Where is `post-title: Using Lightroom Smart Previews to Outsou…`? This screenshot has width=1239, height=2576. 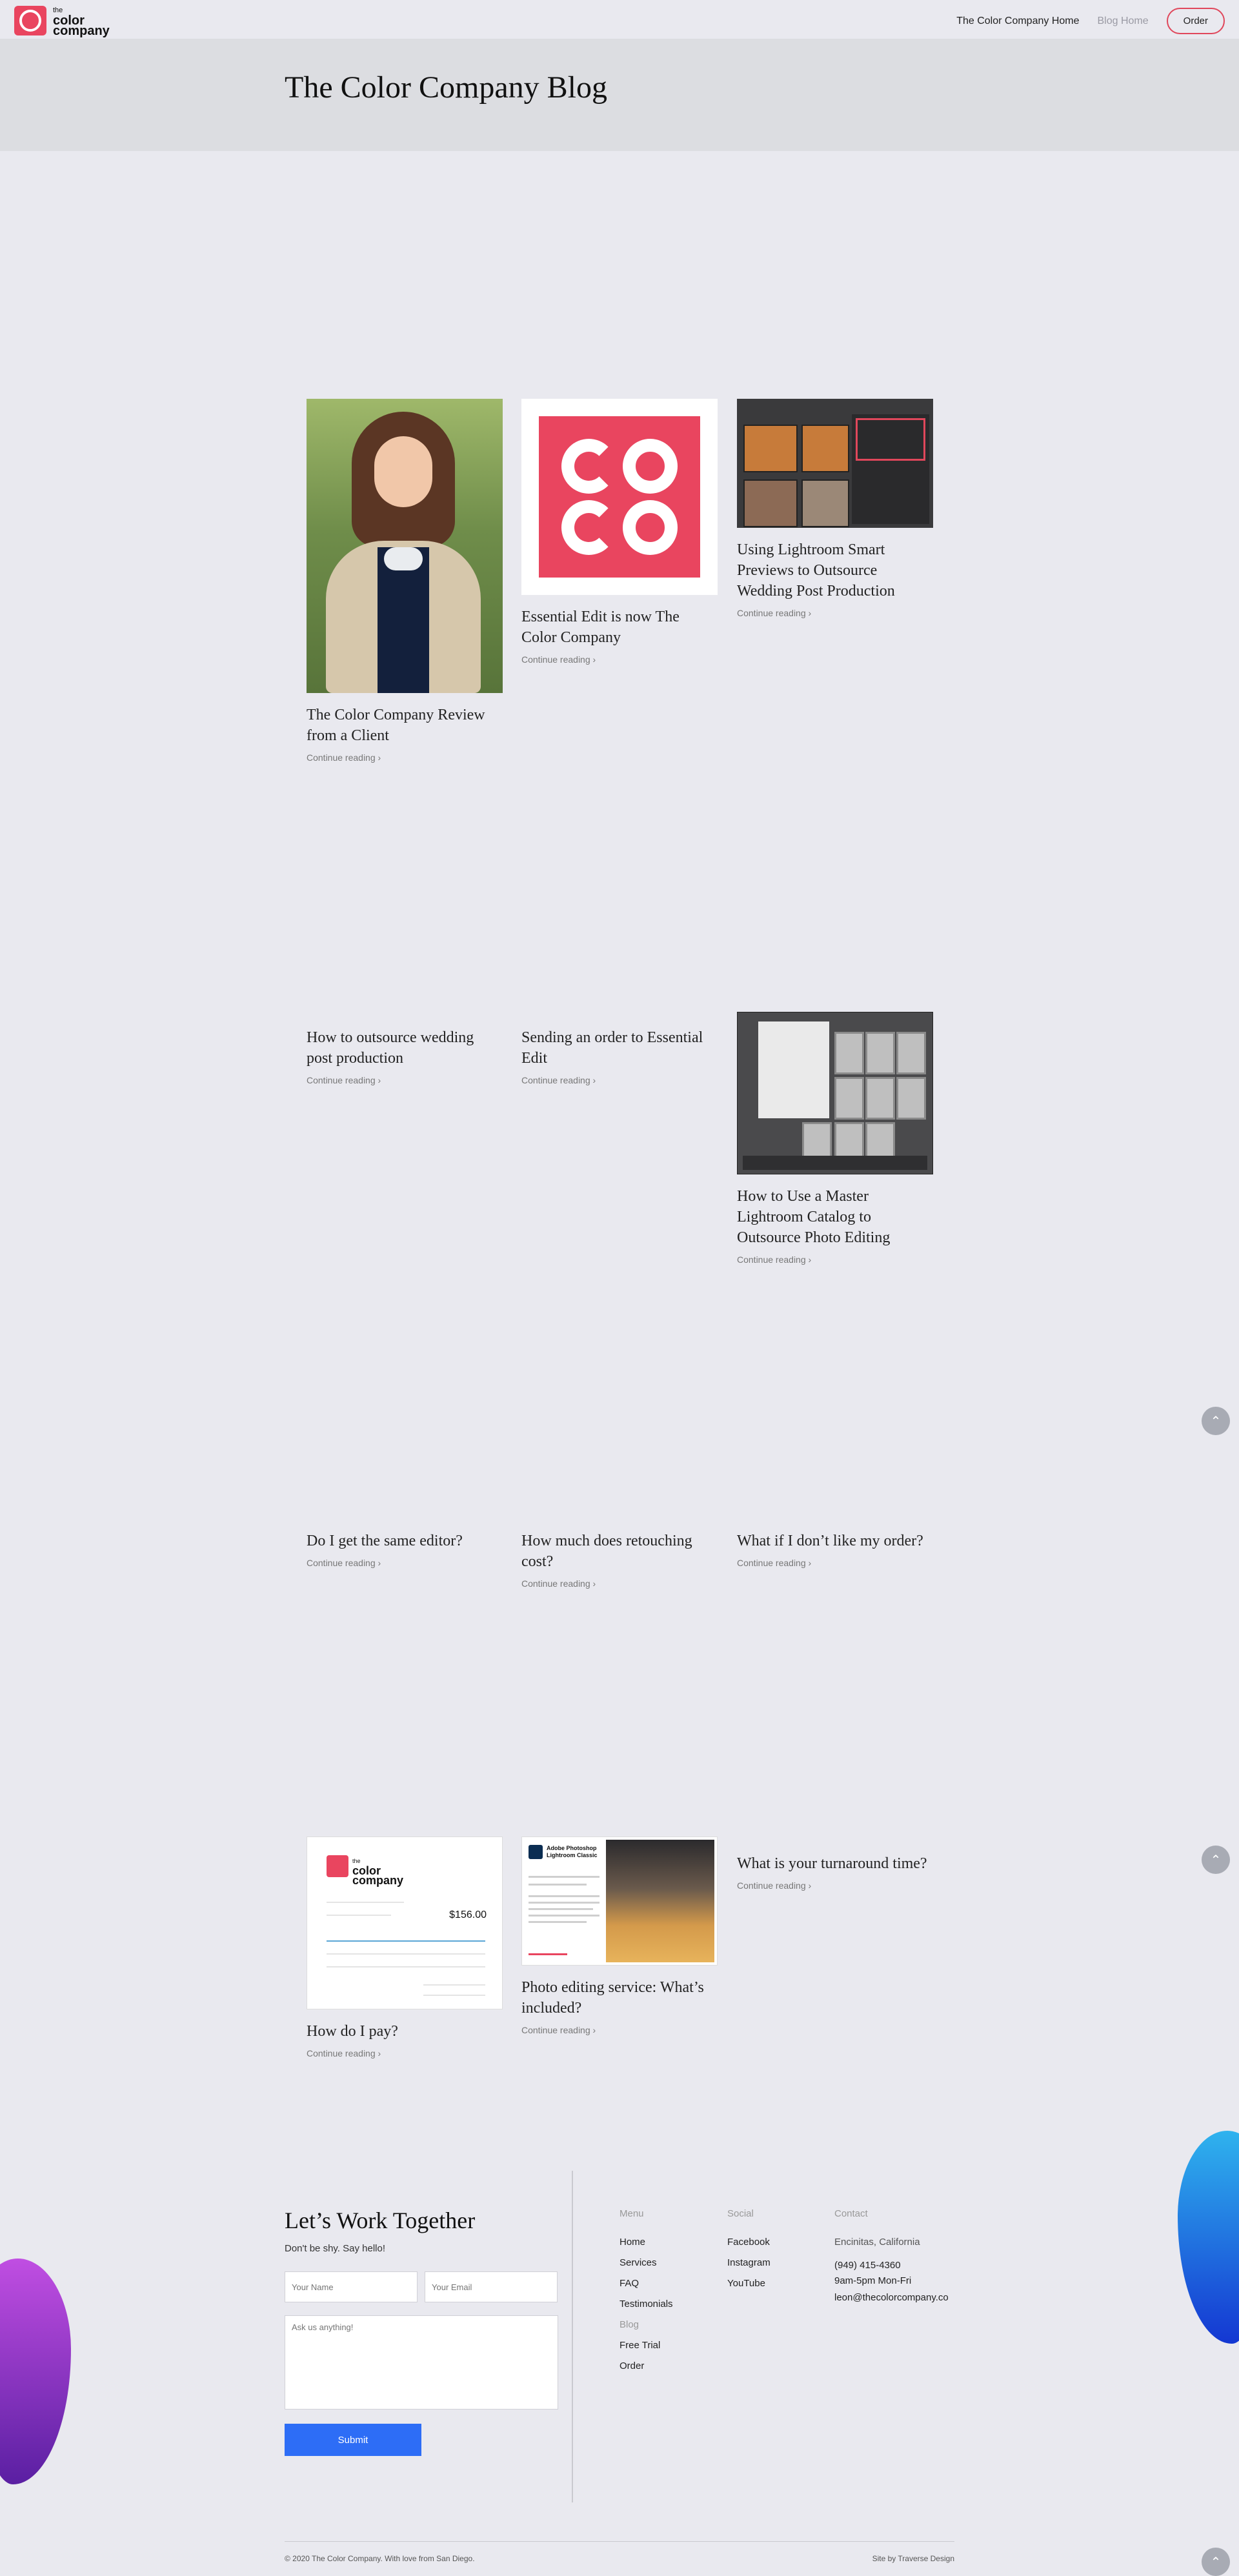
post-title: Using Lightroom Smart Previews to Outsou… is located at coordinates (835, 570).